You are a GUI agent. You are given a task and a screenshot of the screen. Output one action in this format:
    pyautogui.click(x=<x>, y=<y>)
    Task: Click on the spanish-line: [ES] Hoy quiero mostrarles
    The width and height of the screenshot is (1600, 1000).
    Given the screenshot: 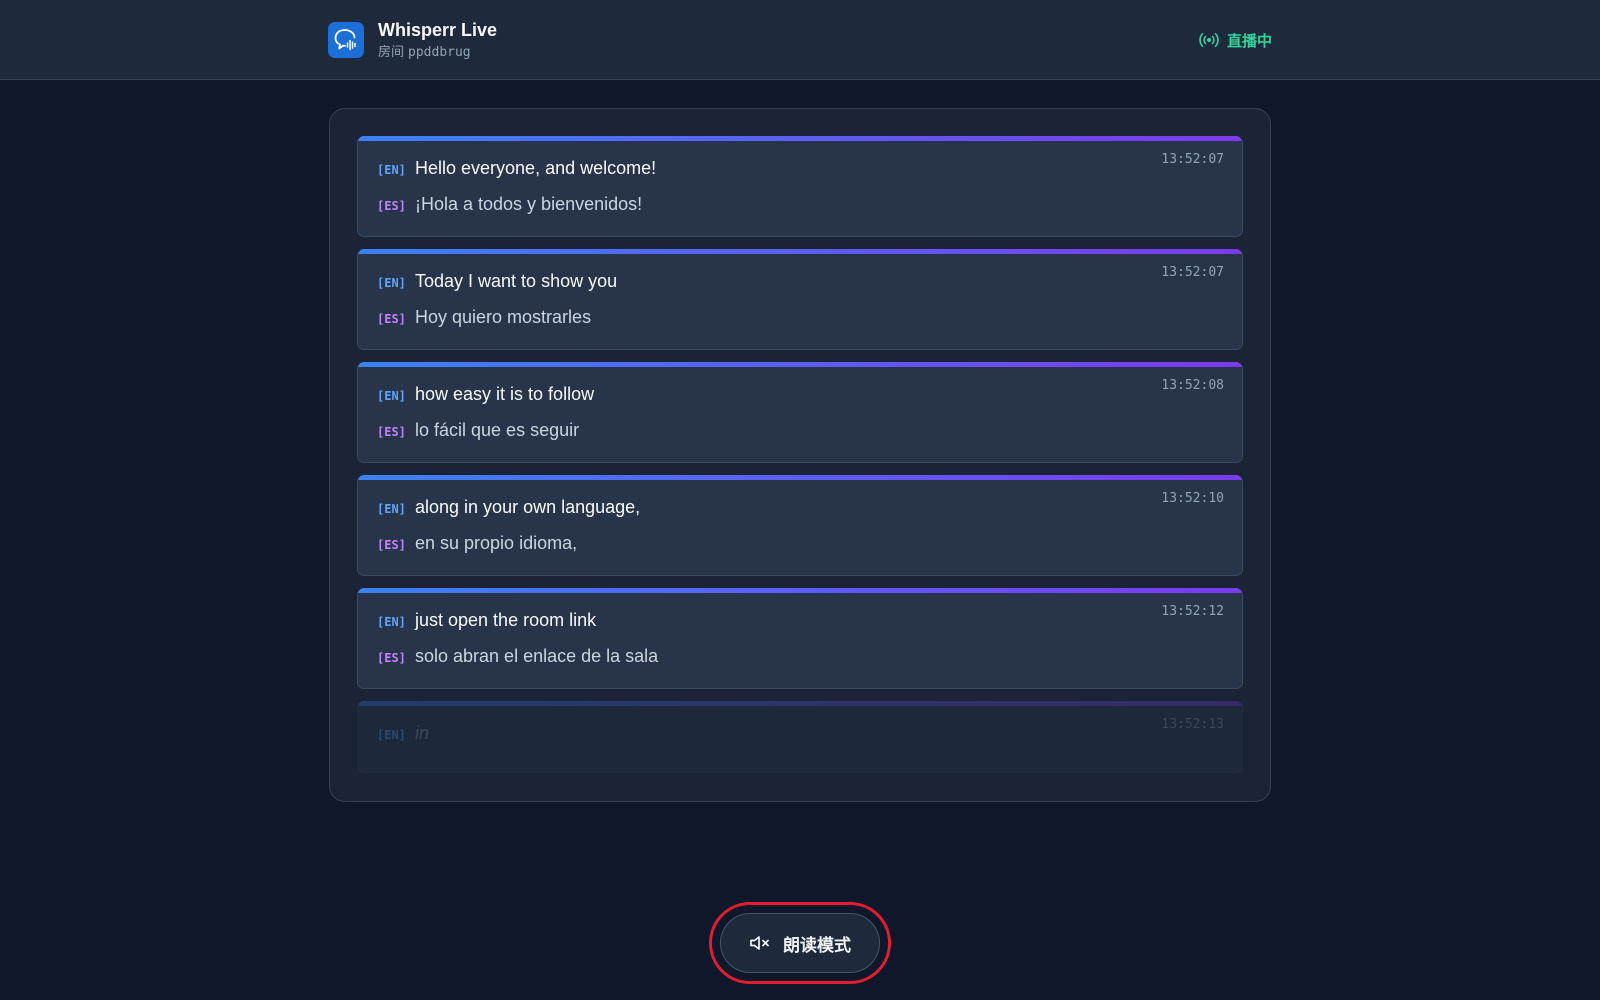 What is the action you would take?
    pyautogui.click(x=484, y=317)
    